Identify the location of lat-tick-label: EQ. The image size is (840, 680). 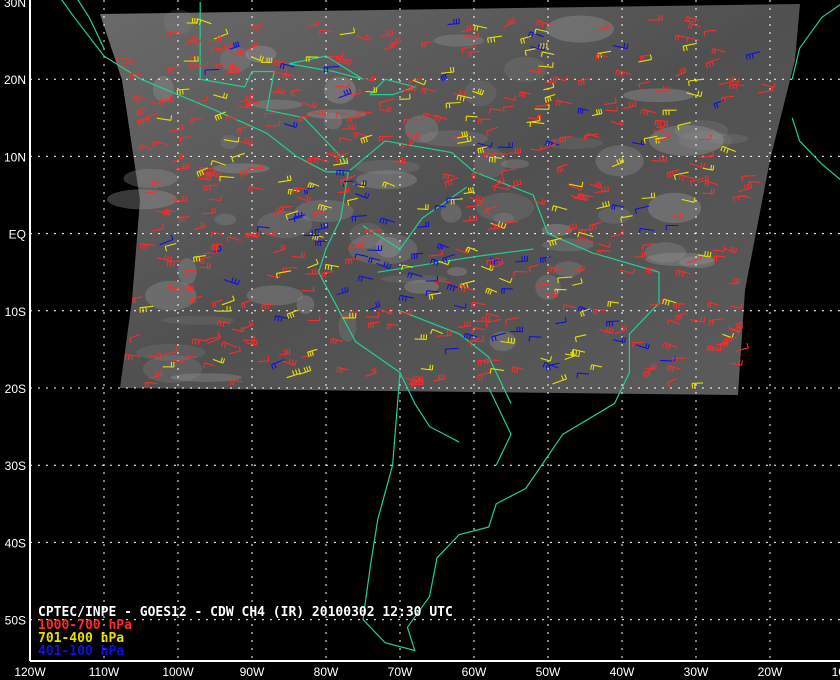
(17, 235).